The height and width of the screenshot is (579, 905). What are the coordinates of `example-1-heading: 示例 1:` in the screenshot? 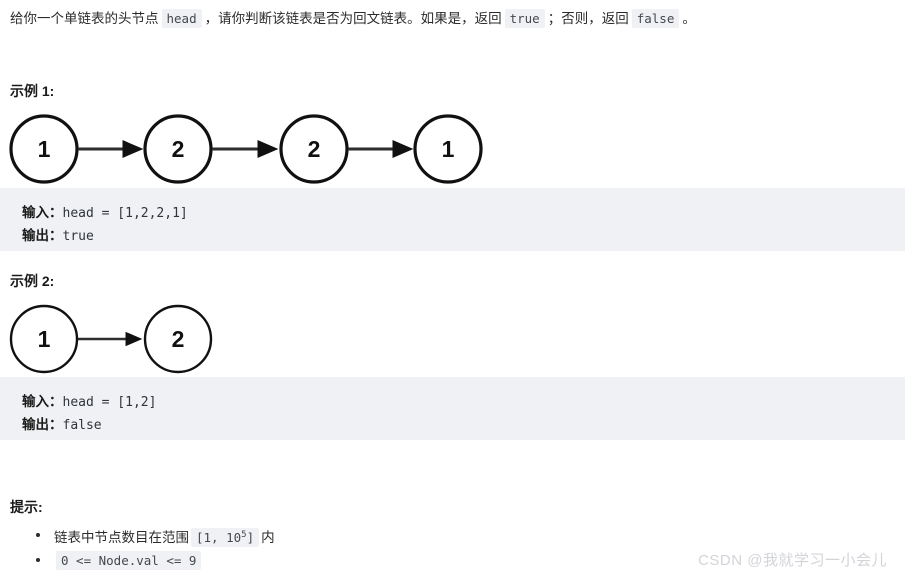 It's located at (32, 91).